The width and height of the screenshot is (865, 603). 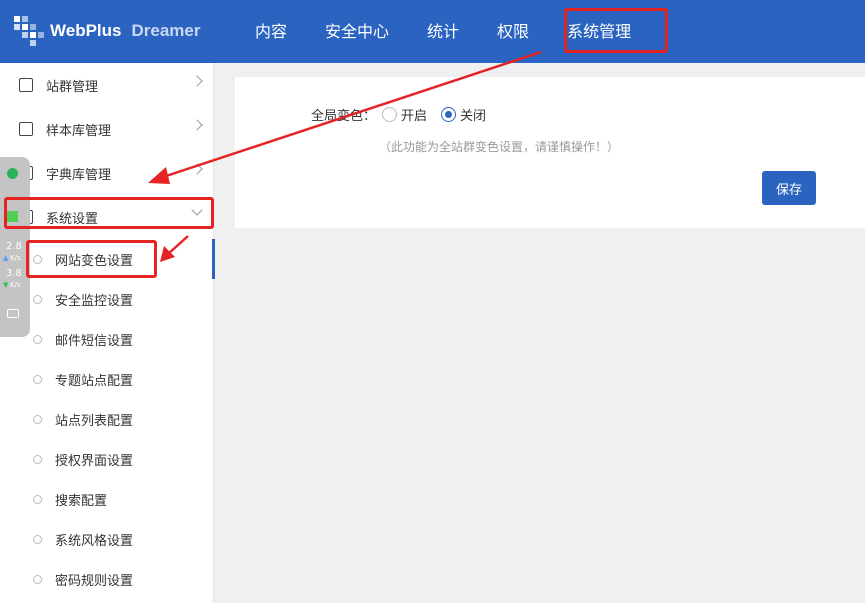 What do you see at coordinates (79, 175) in the screenshot?
I see `sidebar-group-label: 字典库管理` at bounding box center [79, 175].